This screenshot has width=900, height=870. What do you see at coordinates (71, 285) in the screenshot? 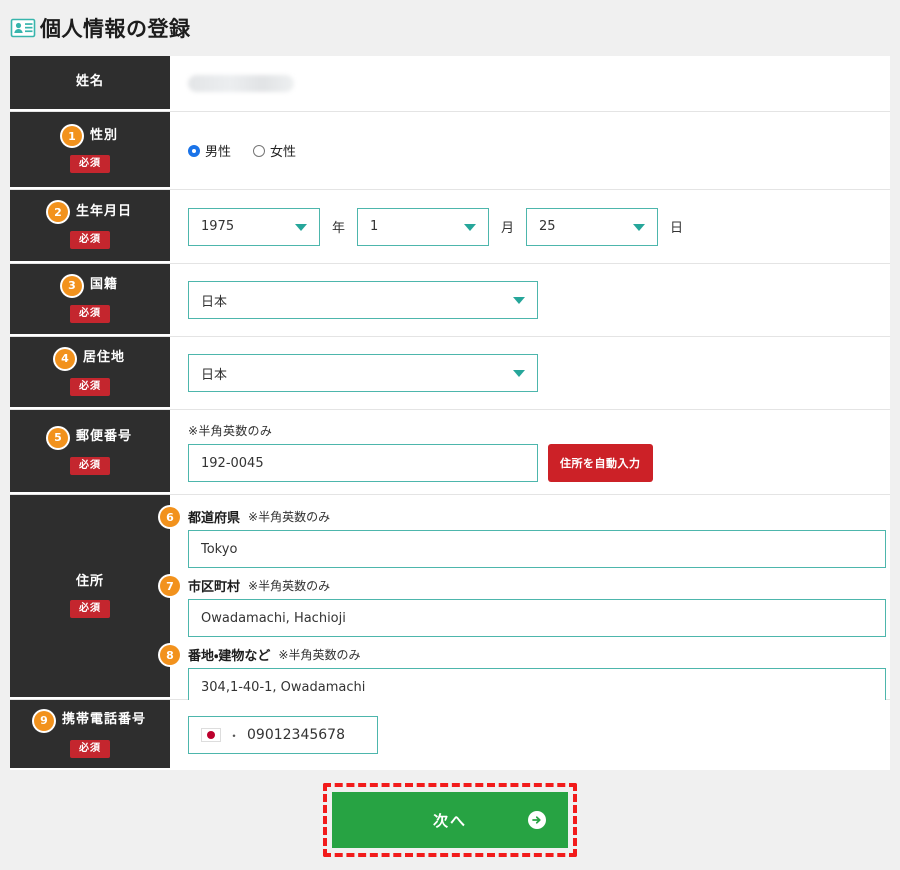
I see `step-number-3: 3` at bounding box center [71, 285].